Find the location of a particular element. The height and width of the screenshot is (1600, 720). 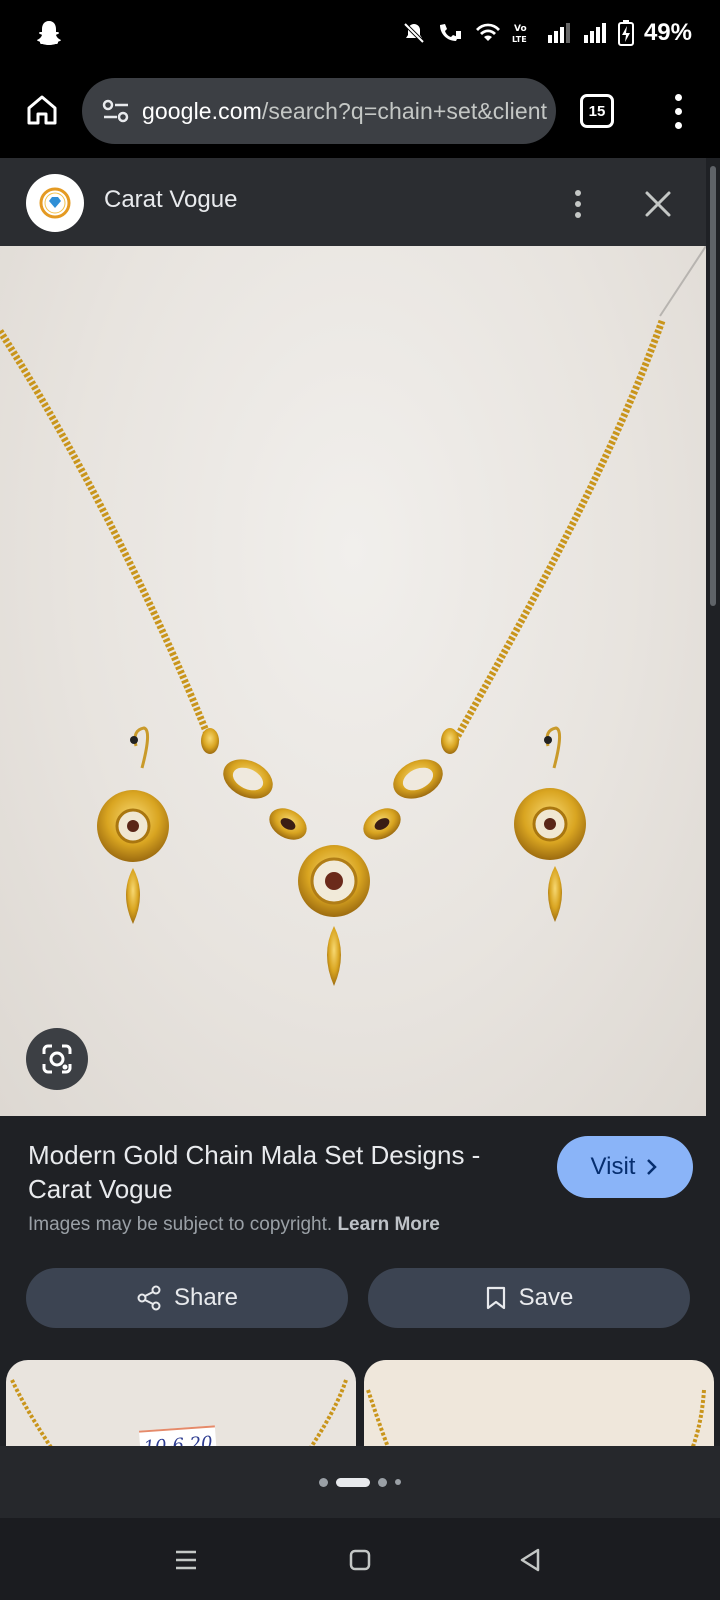

copyright-text: Images may be subject to copyright. is located at coordinates (180, 1224).